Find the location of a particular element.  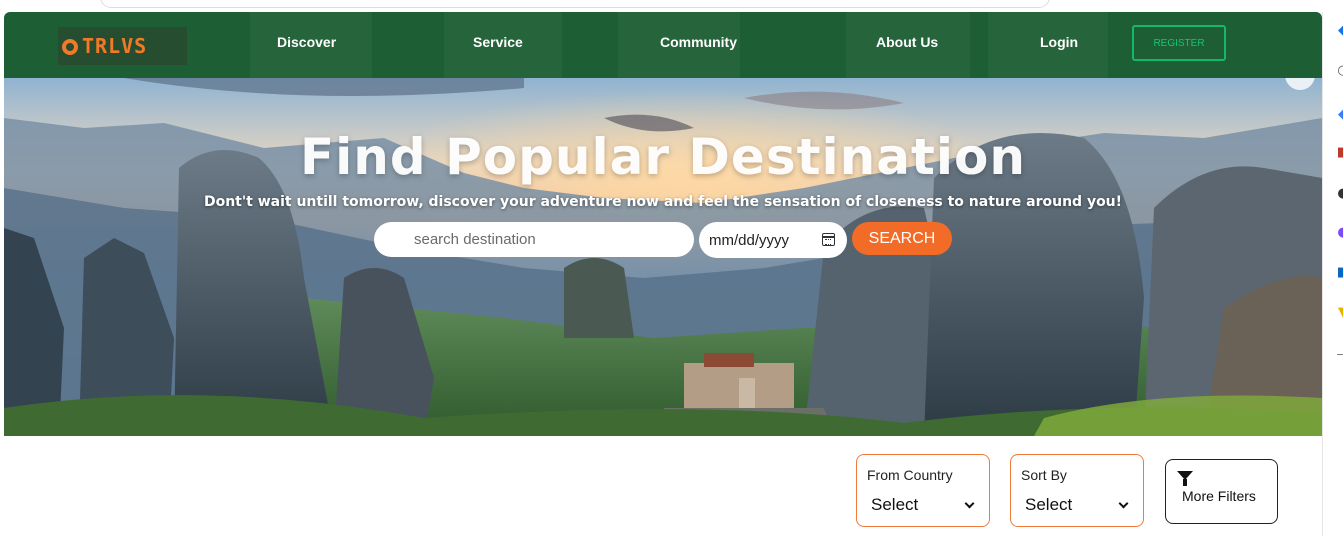

nav-link-about-us: About Us is located at coordinates (907, 42).